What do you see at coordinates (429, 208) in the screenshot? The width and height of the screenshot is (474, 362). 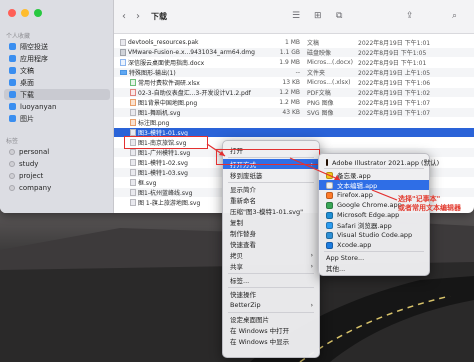 I see `annotation-line-2: 或者常用文本编辑器` at bounding box center [429, 208].